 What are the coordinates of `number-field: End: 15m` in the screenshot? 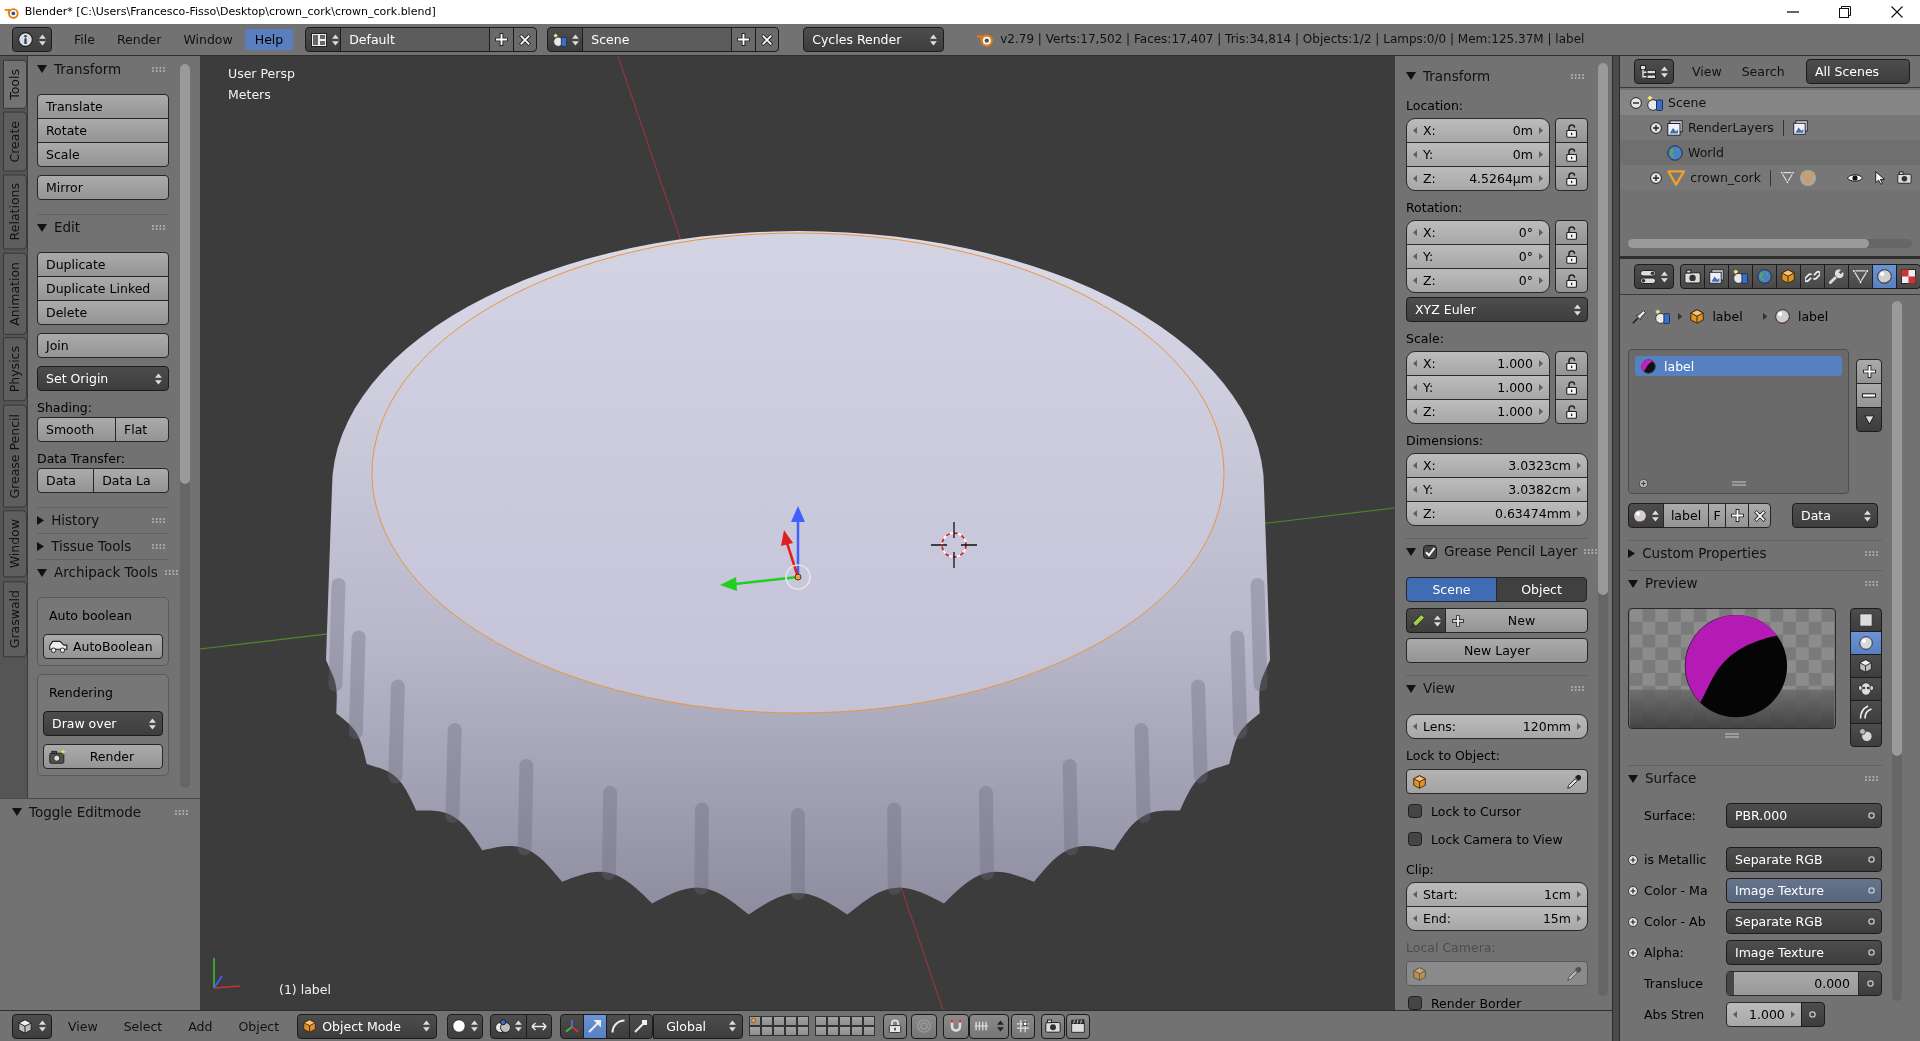 It's located at (1497, 918).